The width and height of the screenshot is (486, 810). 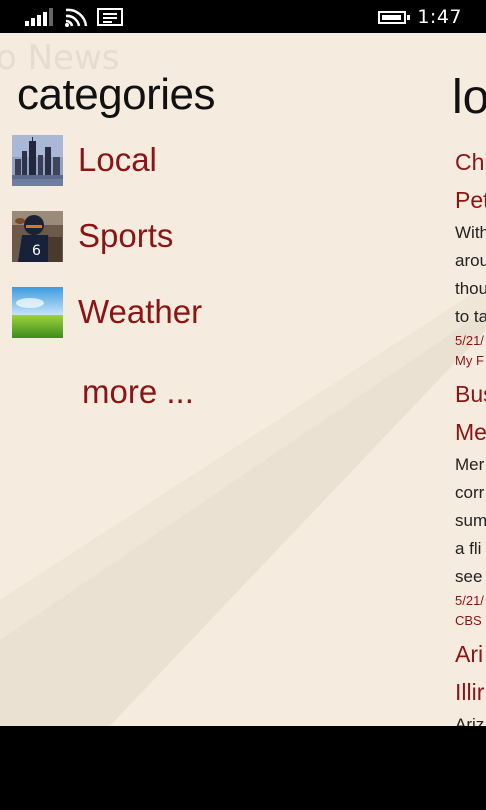 I want to click on article-body-line: With, so click(x=470, y=232).